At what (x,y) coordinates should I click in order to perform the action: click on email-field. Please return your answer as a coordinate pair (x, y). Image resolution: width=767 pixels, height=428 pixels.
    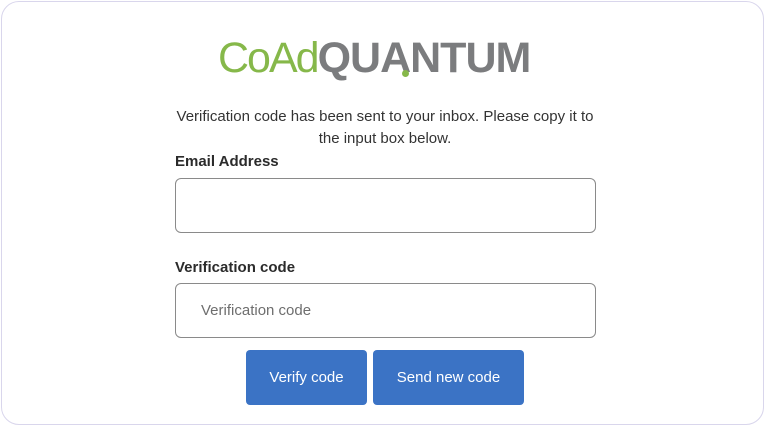
    Looking at the image, I should click on (385, 205).